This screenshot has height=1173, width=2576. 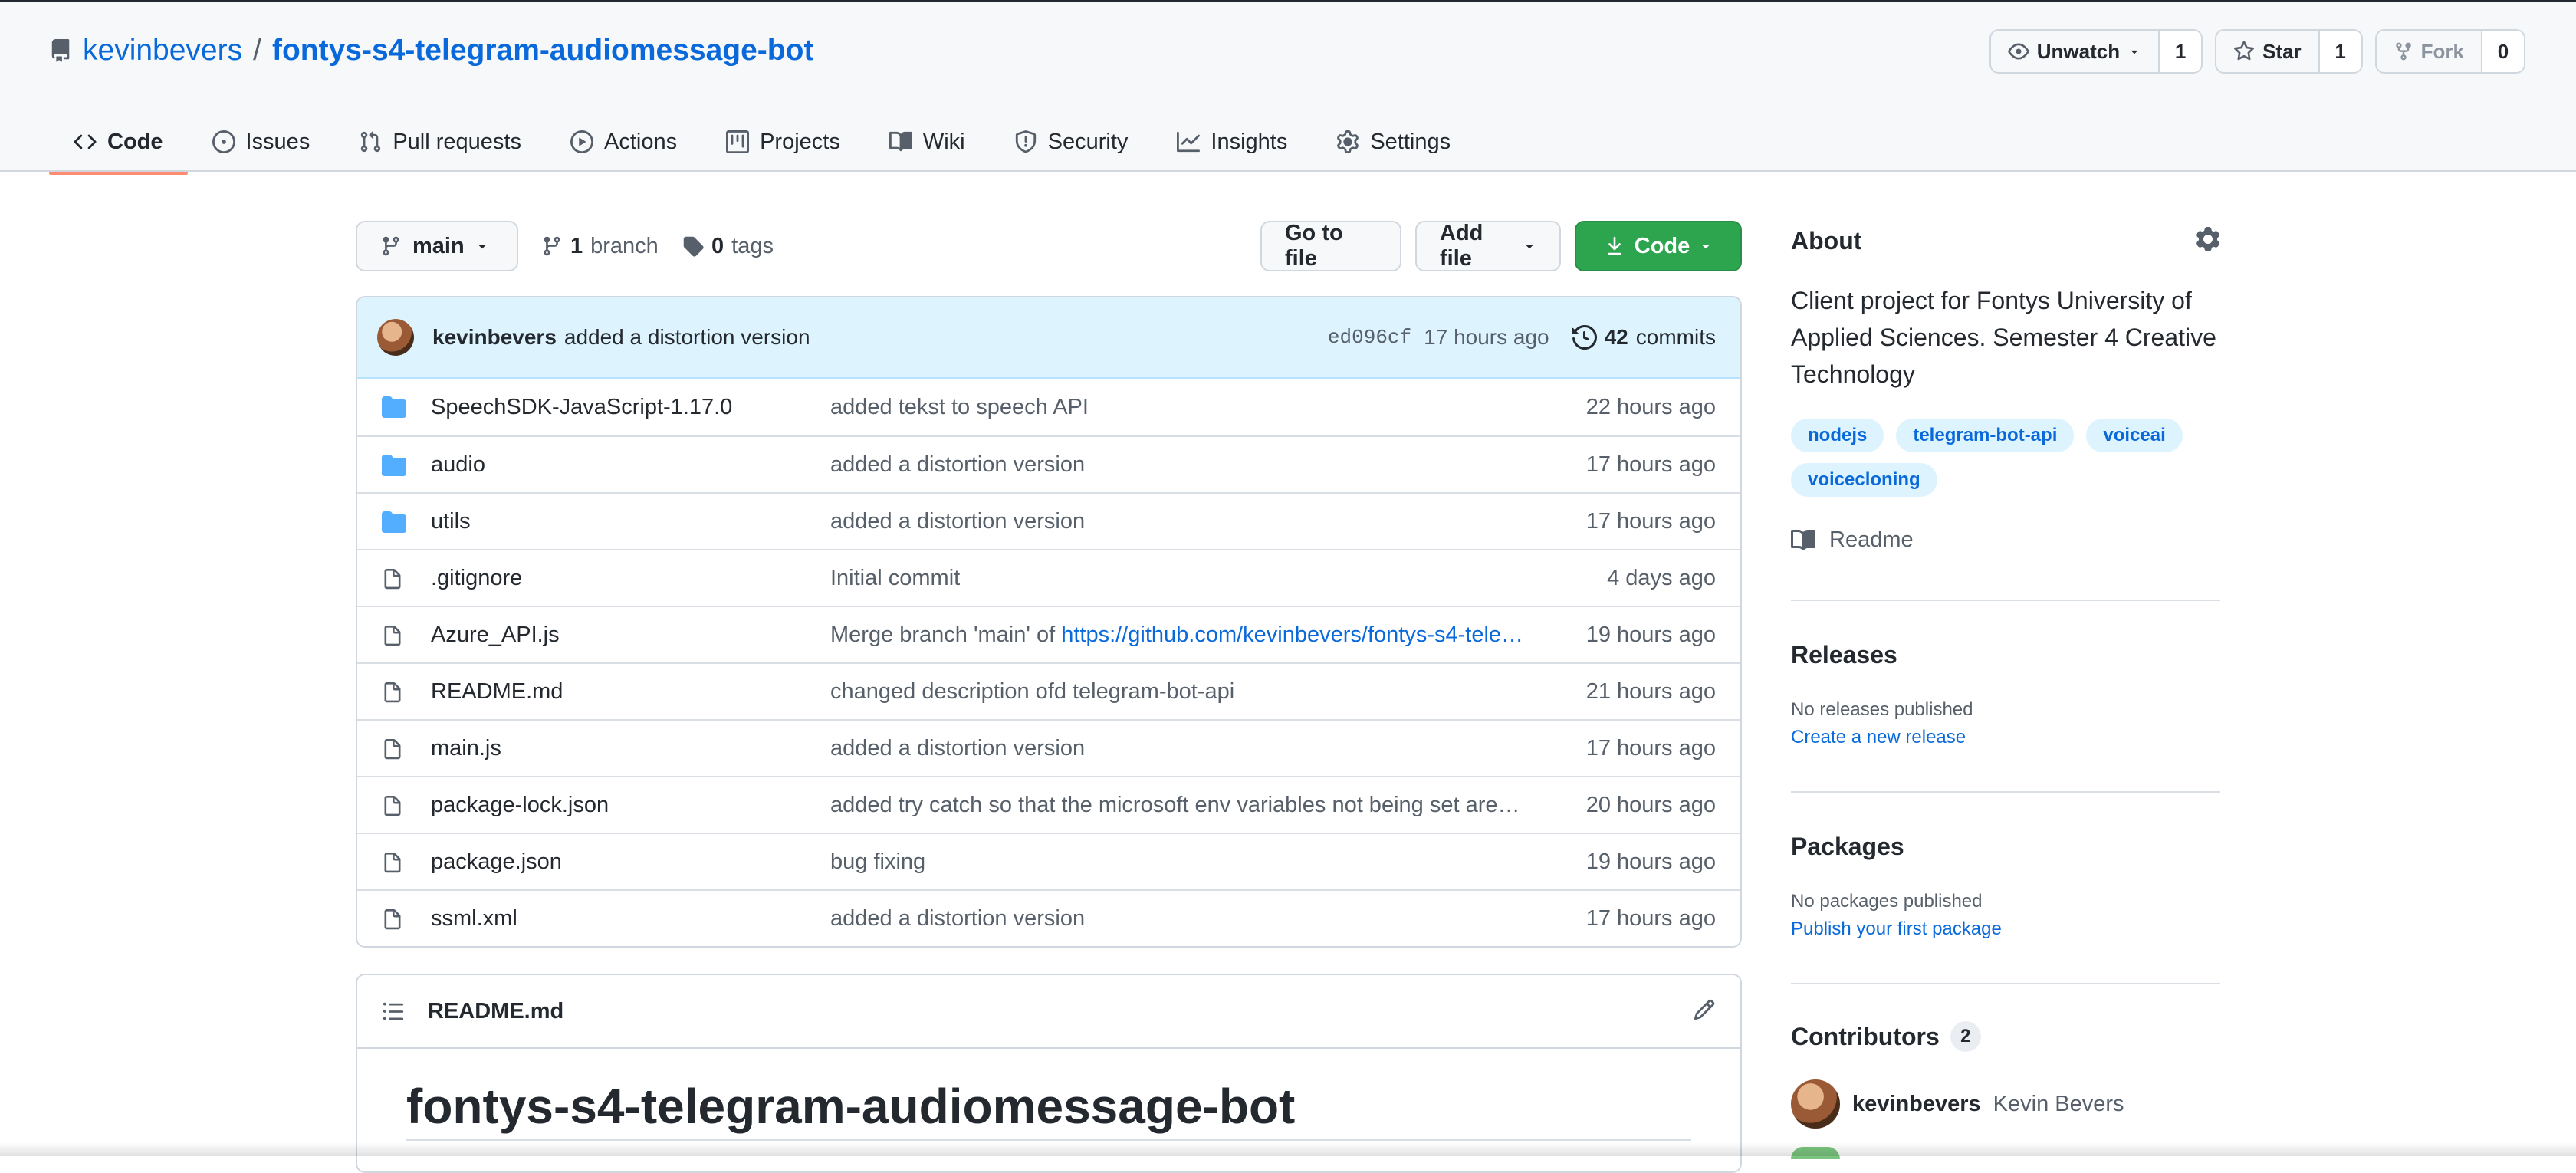 I want to click on create-release-link: Create a new release, so click(x=1879, y=738).